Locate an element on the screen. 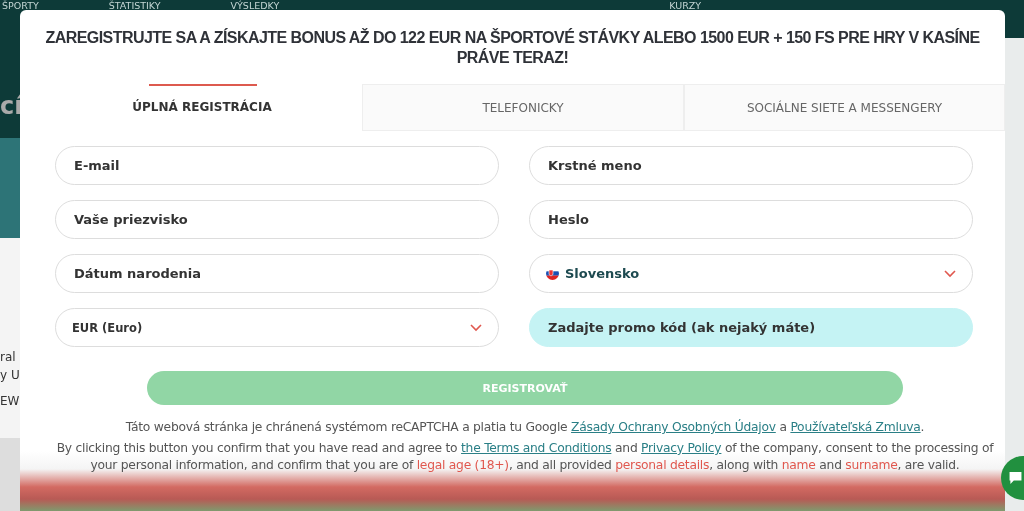 This screenshot has height=511, width=1024. input-field: Vaše priezvisko is located at coordinates (277, 219).